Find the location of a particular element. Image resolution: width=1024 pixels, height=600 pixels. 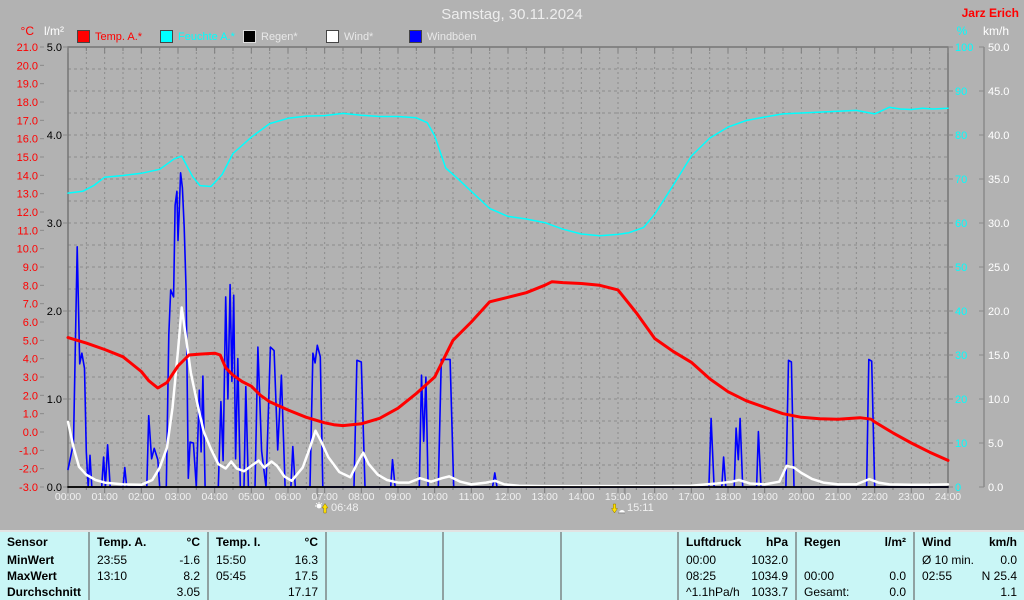

table-header-sensor: Sensor is located at coordinates (44, 542).